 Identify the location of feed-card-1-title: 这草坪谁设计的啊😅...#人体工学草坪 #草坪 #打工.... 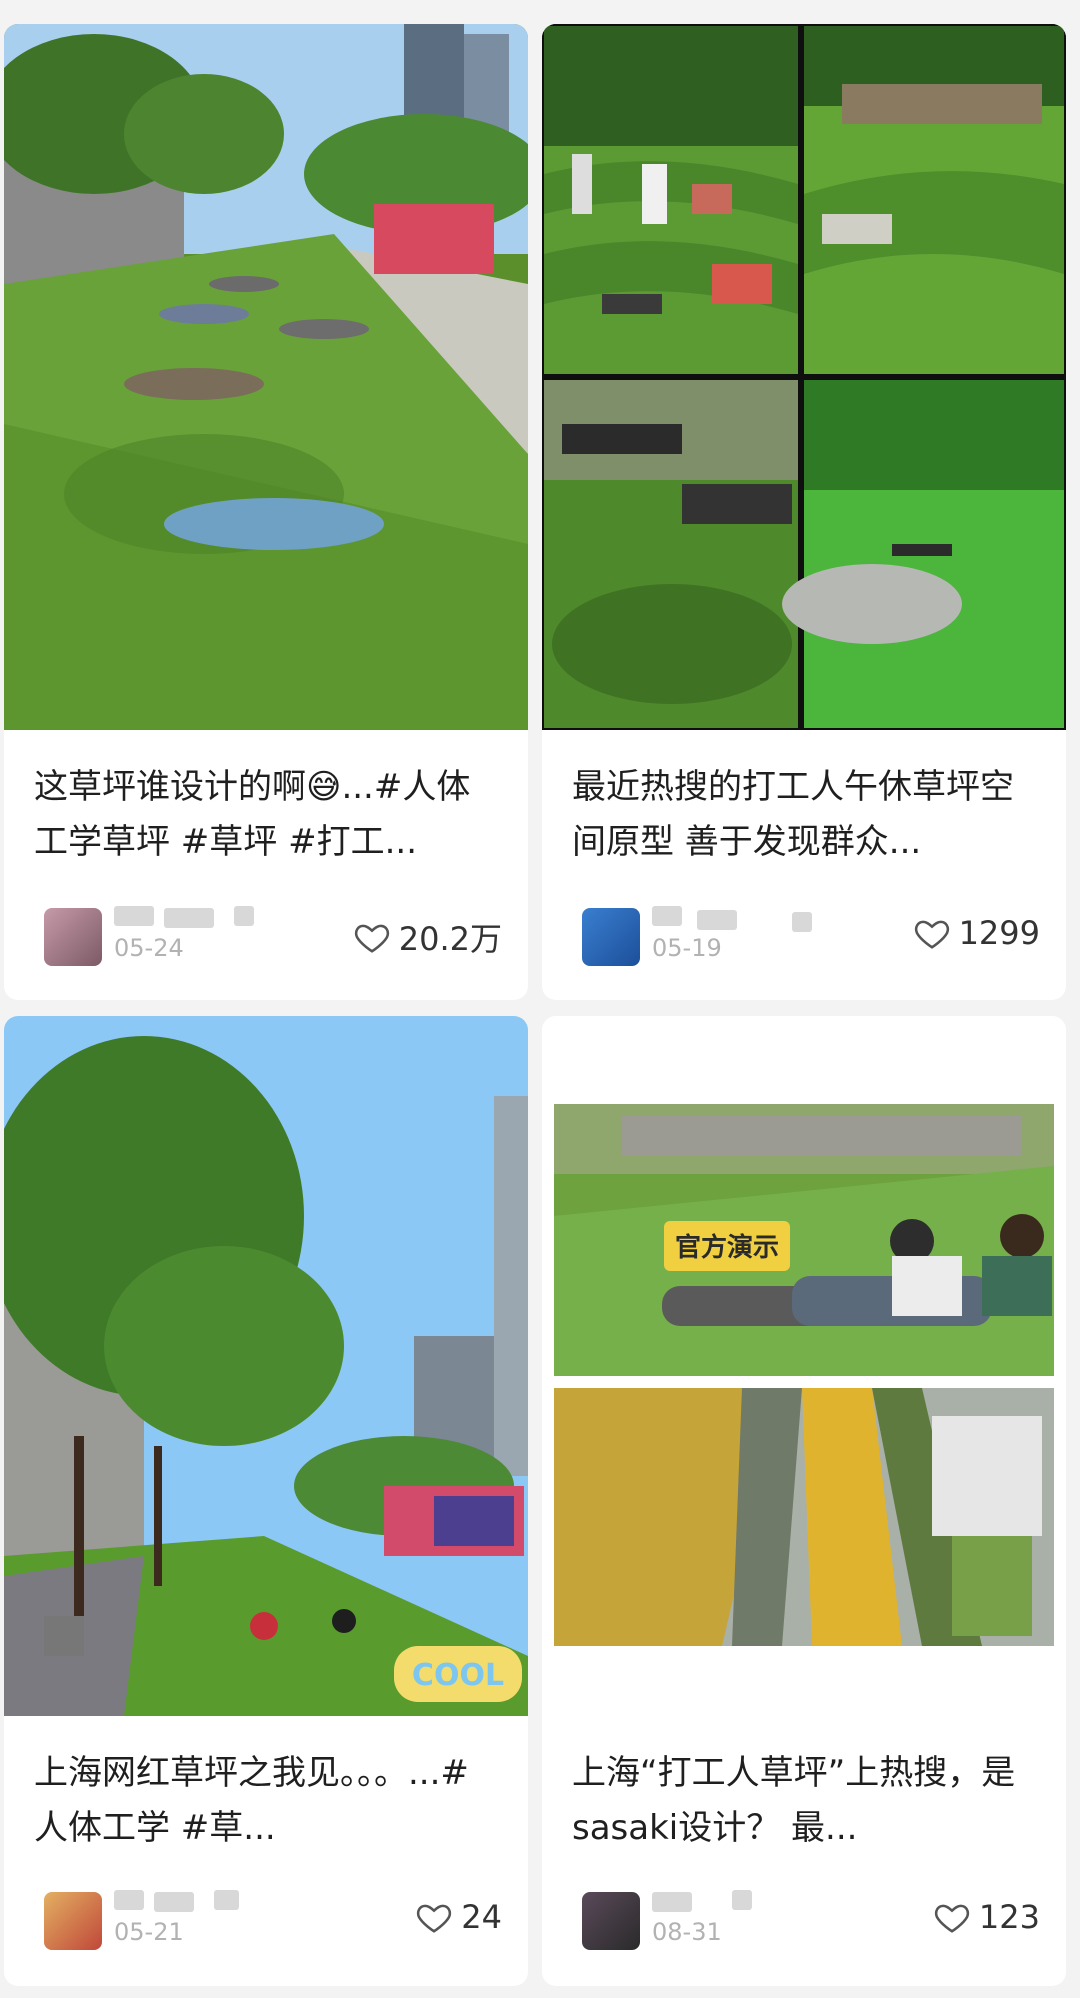
(266, 815).